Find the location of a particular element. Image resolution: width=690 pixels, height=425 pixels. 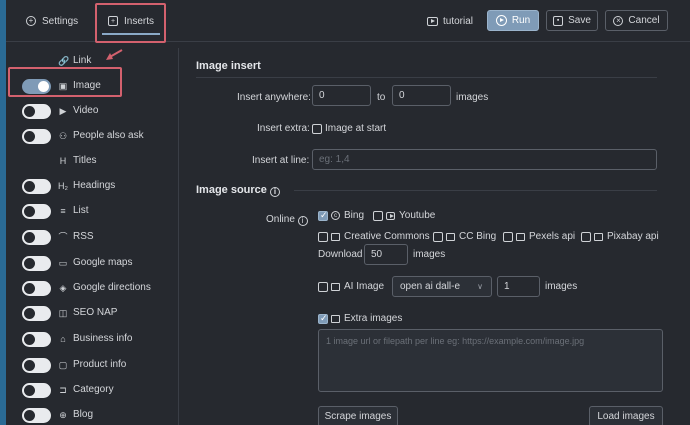

category-icon: ⊐ is located at coordinates (63, 390).